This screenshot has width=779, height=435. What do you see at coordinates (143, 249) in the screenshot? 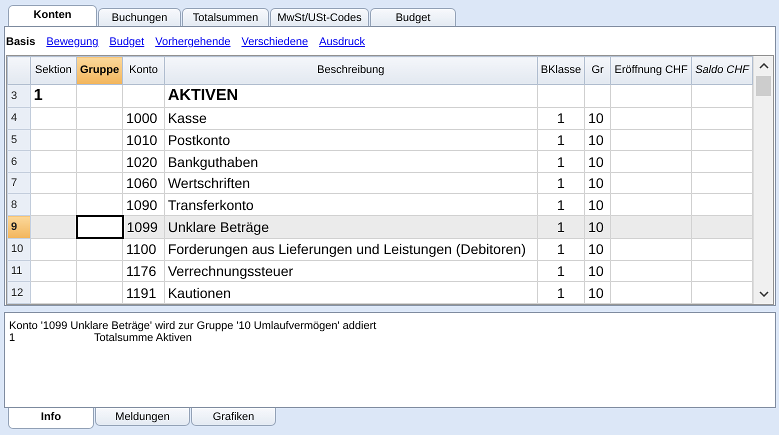
I see `table-cell: 1100` at bounding box center [143, 249].